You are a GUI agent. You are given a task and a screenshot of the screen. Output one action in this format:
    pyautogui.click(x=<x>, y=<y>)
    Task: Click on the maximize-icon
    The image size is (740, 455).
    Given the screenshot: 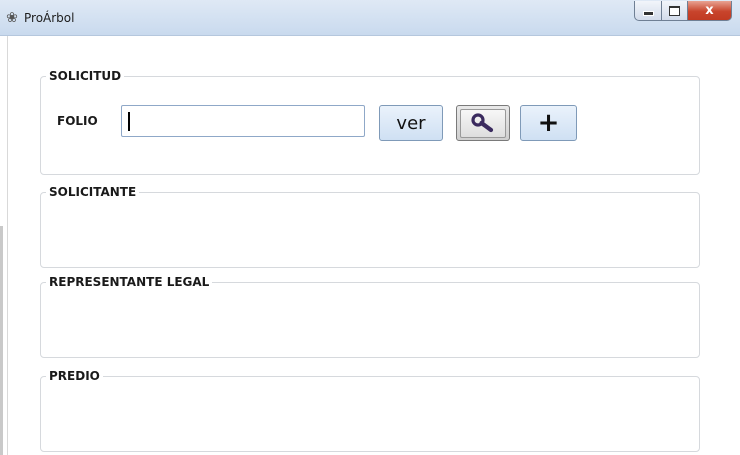 What is the action you would take?
    pyautogui.click(x=674, y=10)
    